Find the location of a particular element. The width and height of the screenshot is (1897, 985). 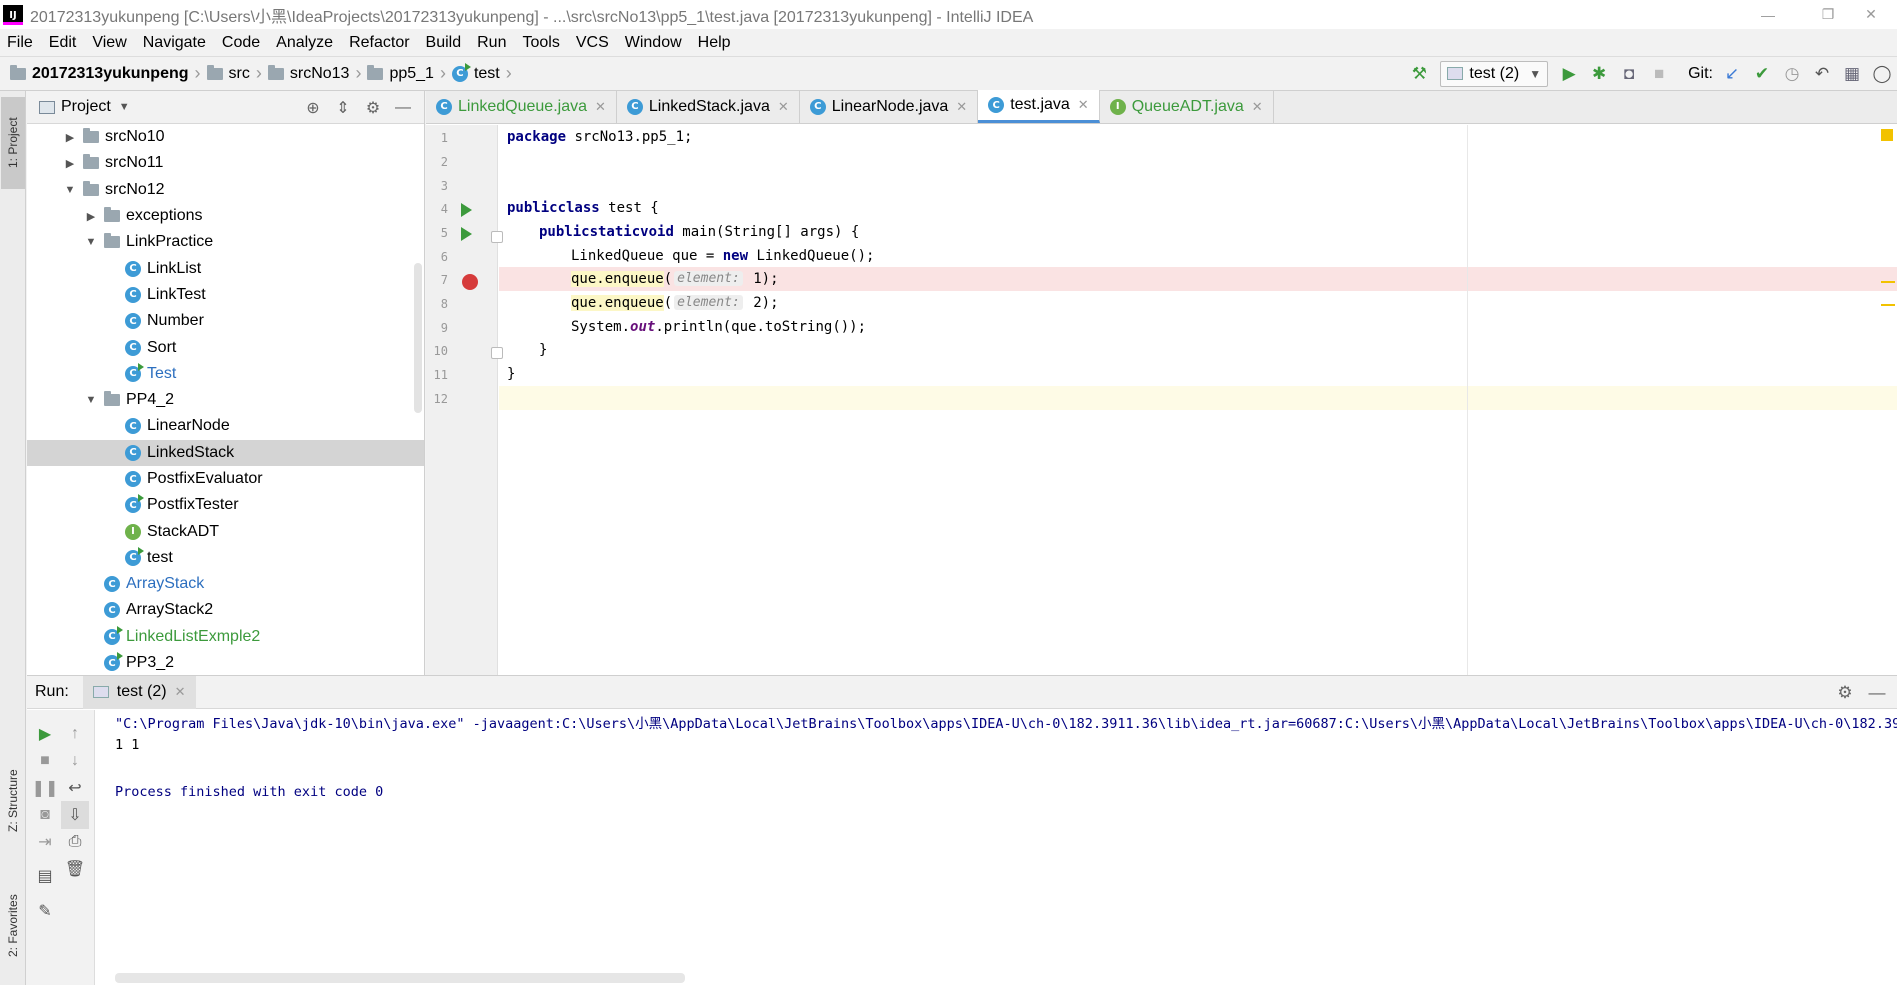

git-history-icon: ◷ is located at coordinates (1792, 74).